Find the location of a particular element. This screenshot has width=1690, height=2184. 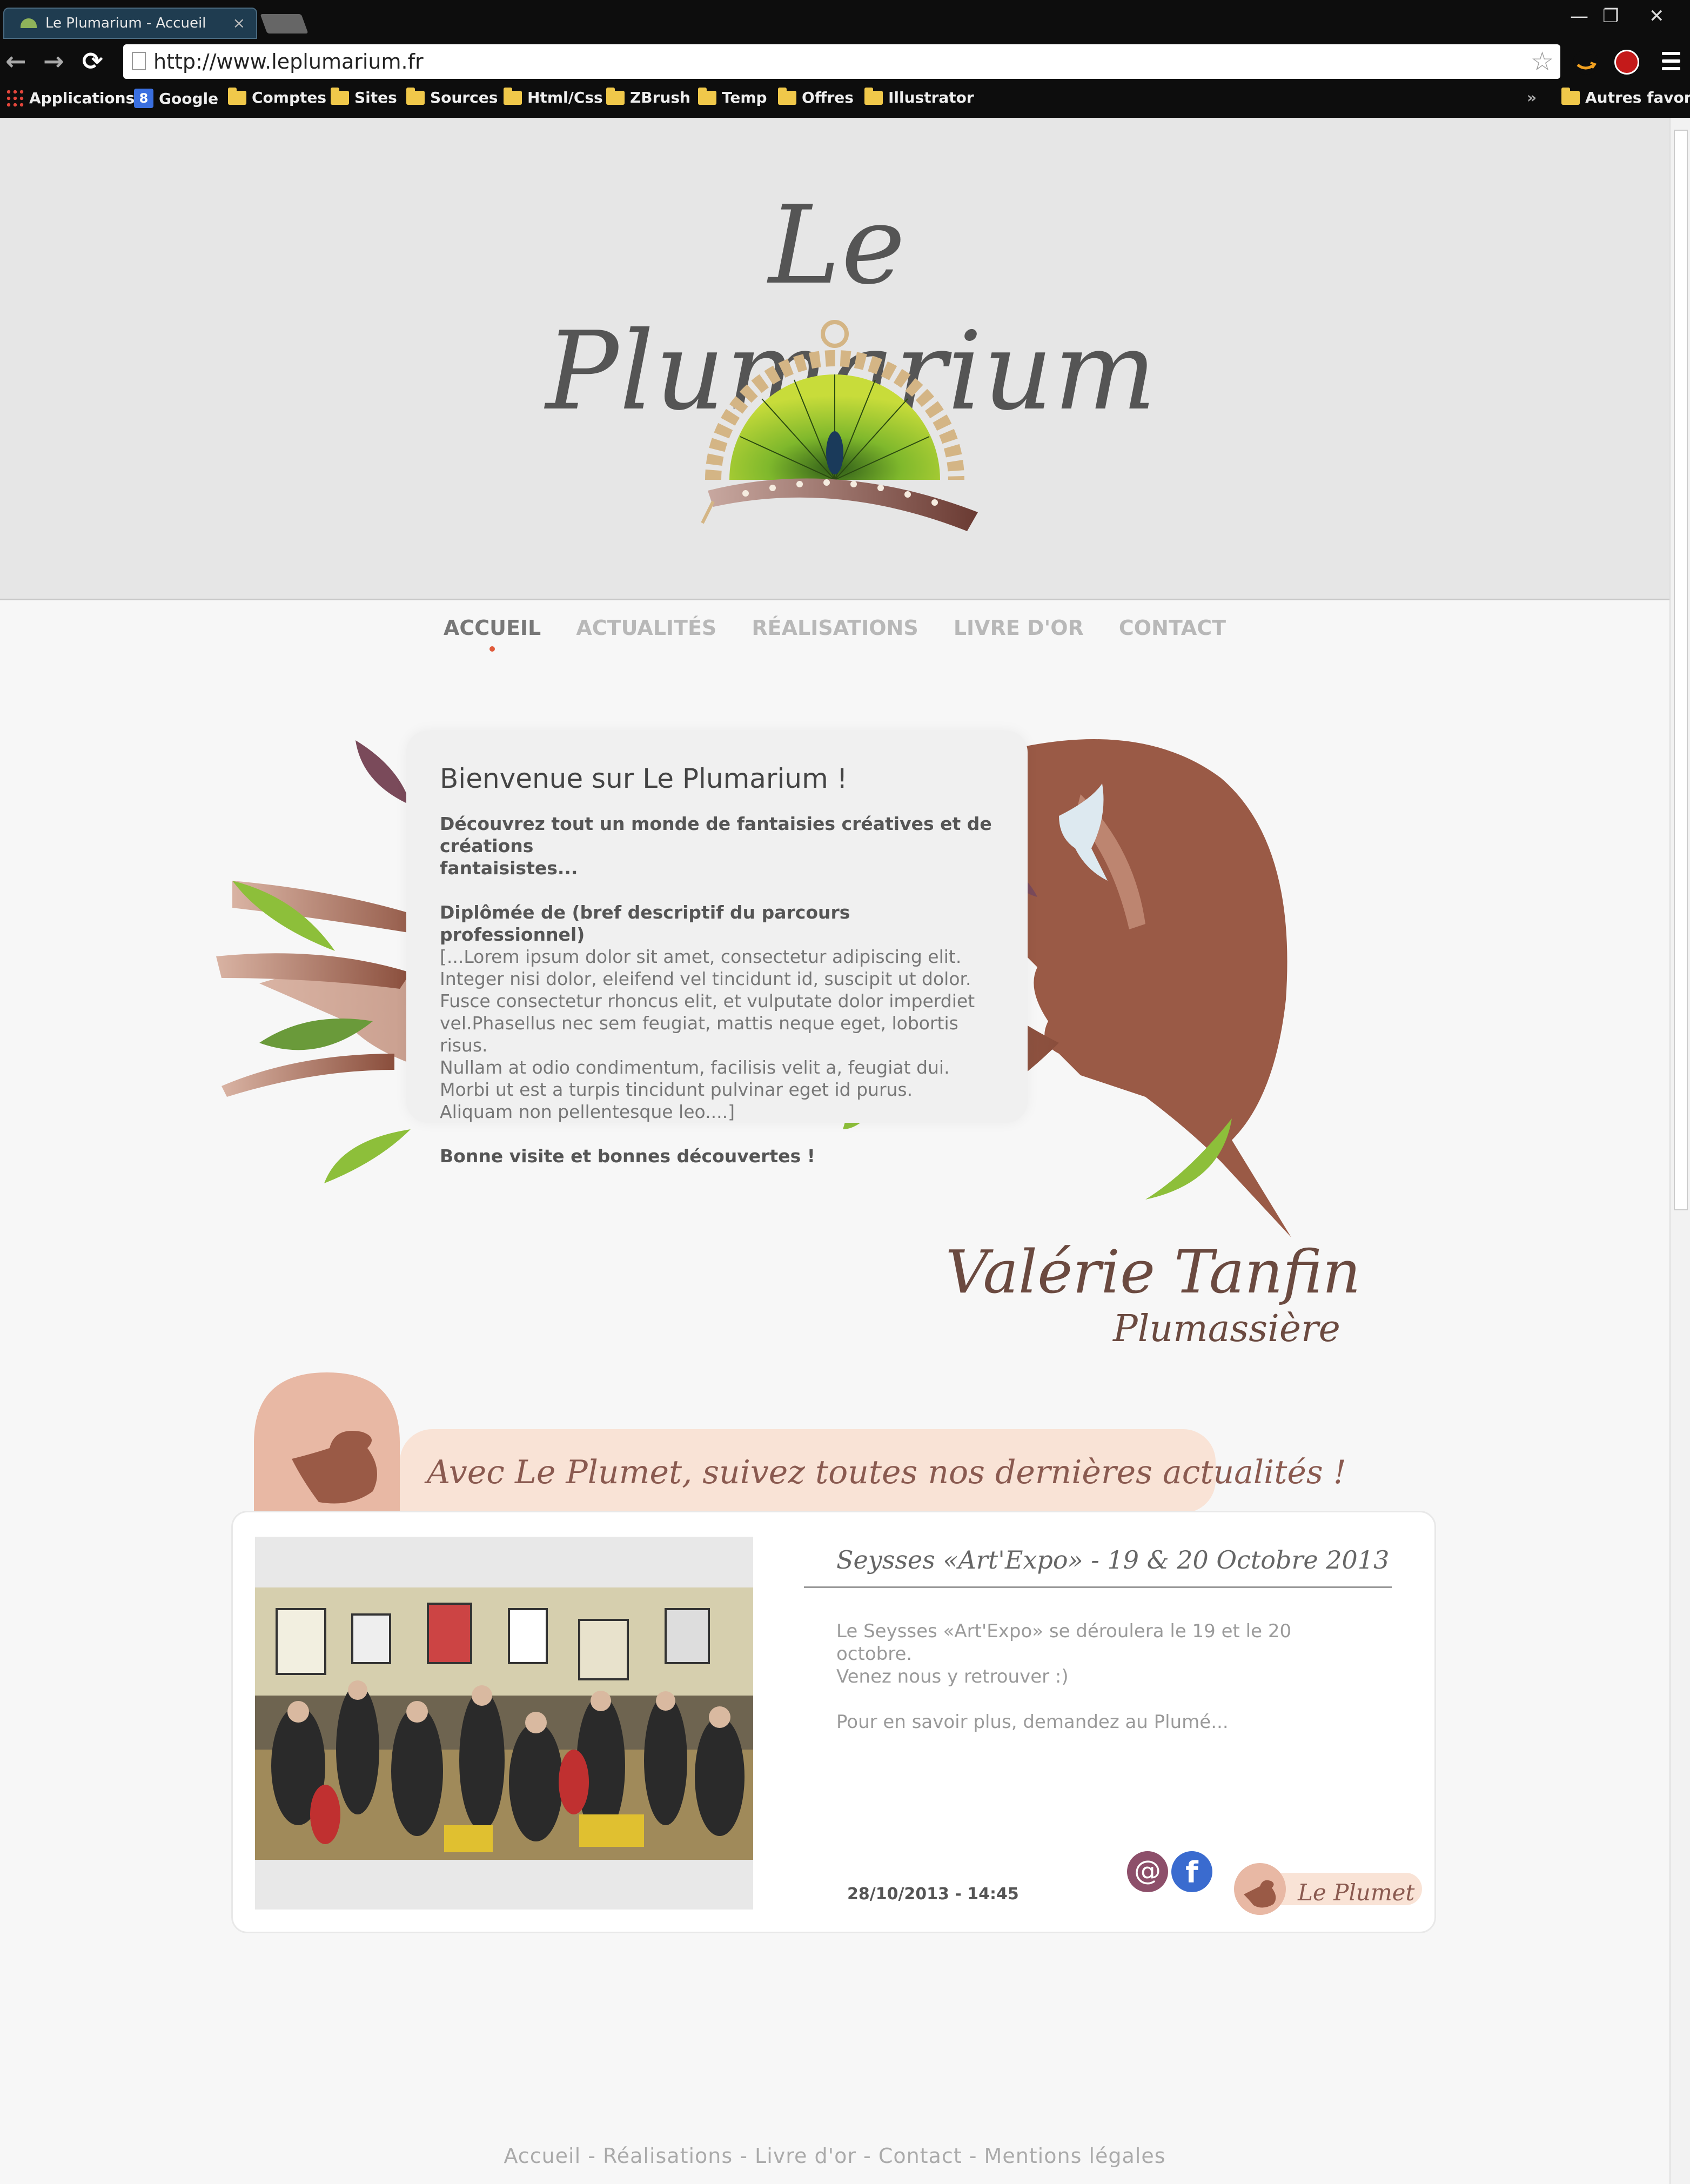

bookmark-label: Sites is located at coordinates (375, 98).